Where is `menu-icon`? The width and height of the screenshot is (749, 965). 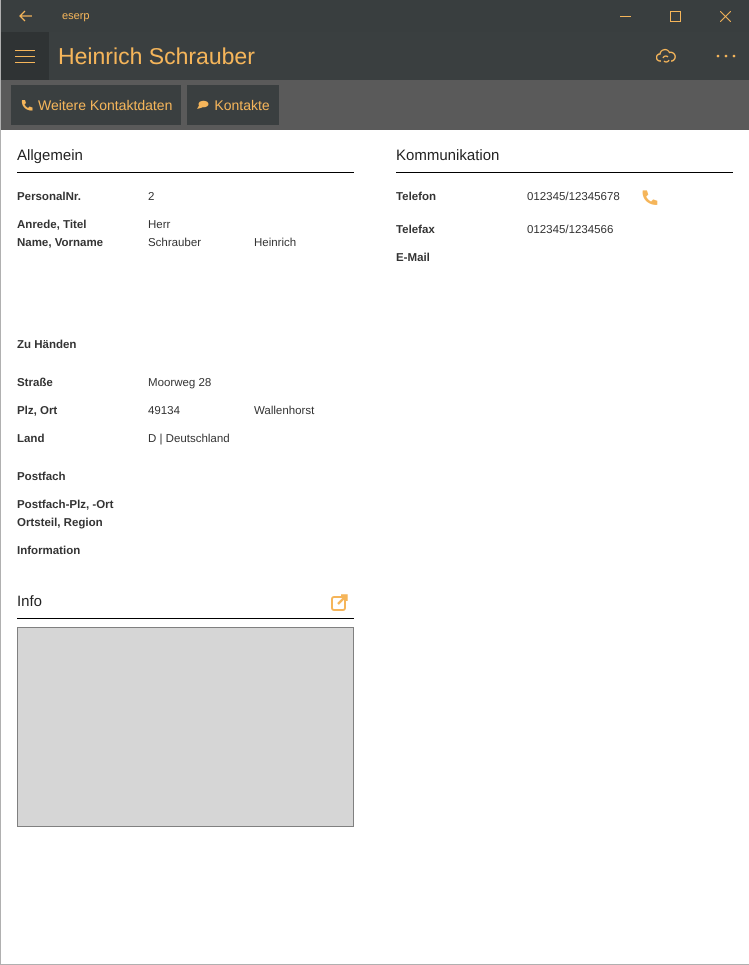 menu-icon is located at coordinates (25, 56).